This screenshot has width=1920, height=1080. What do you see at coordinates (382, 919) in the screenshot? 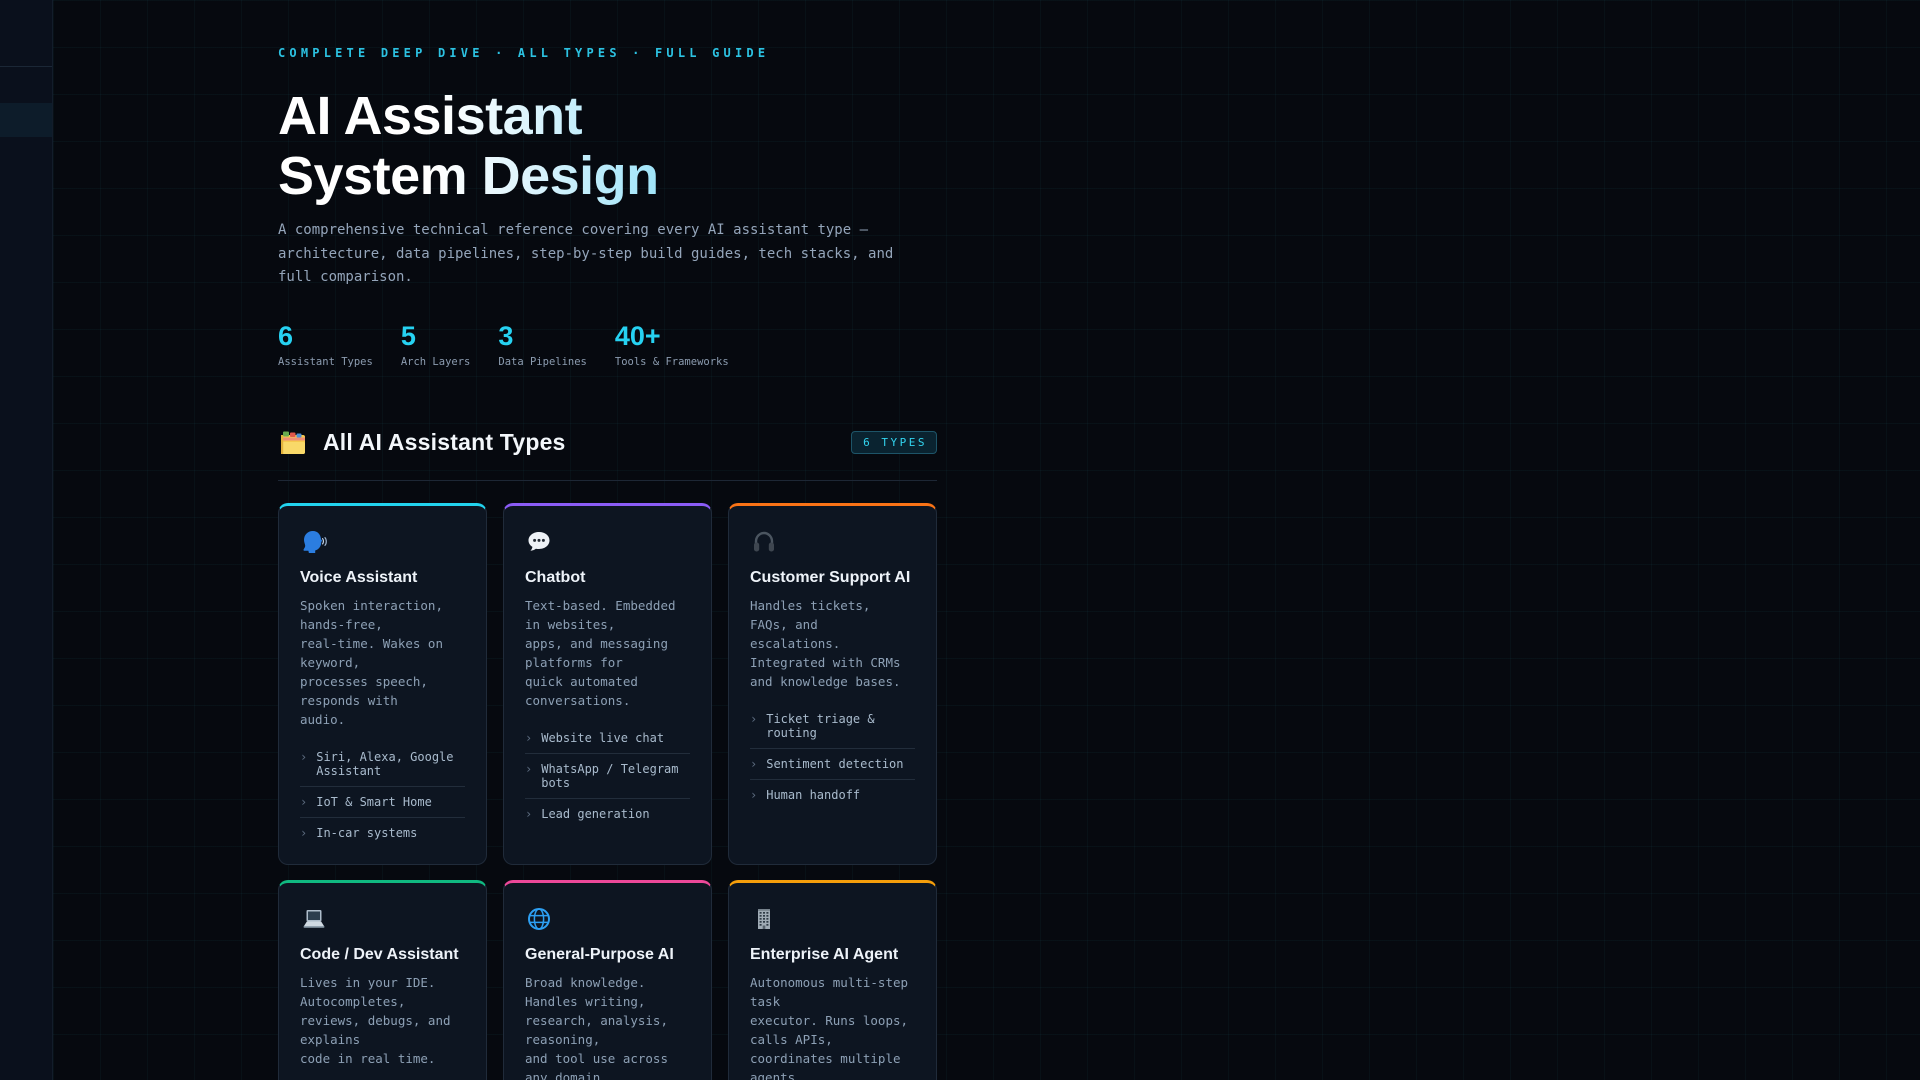
I see `laptop-icon` at bounding box center [382, 919].